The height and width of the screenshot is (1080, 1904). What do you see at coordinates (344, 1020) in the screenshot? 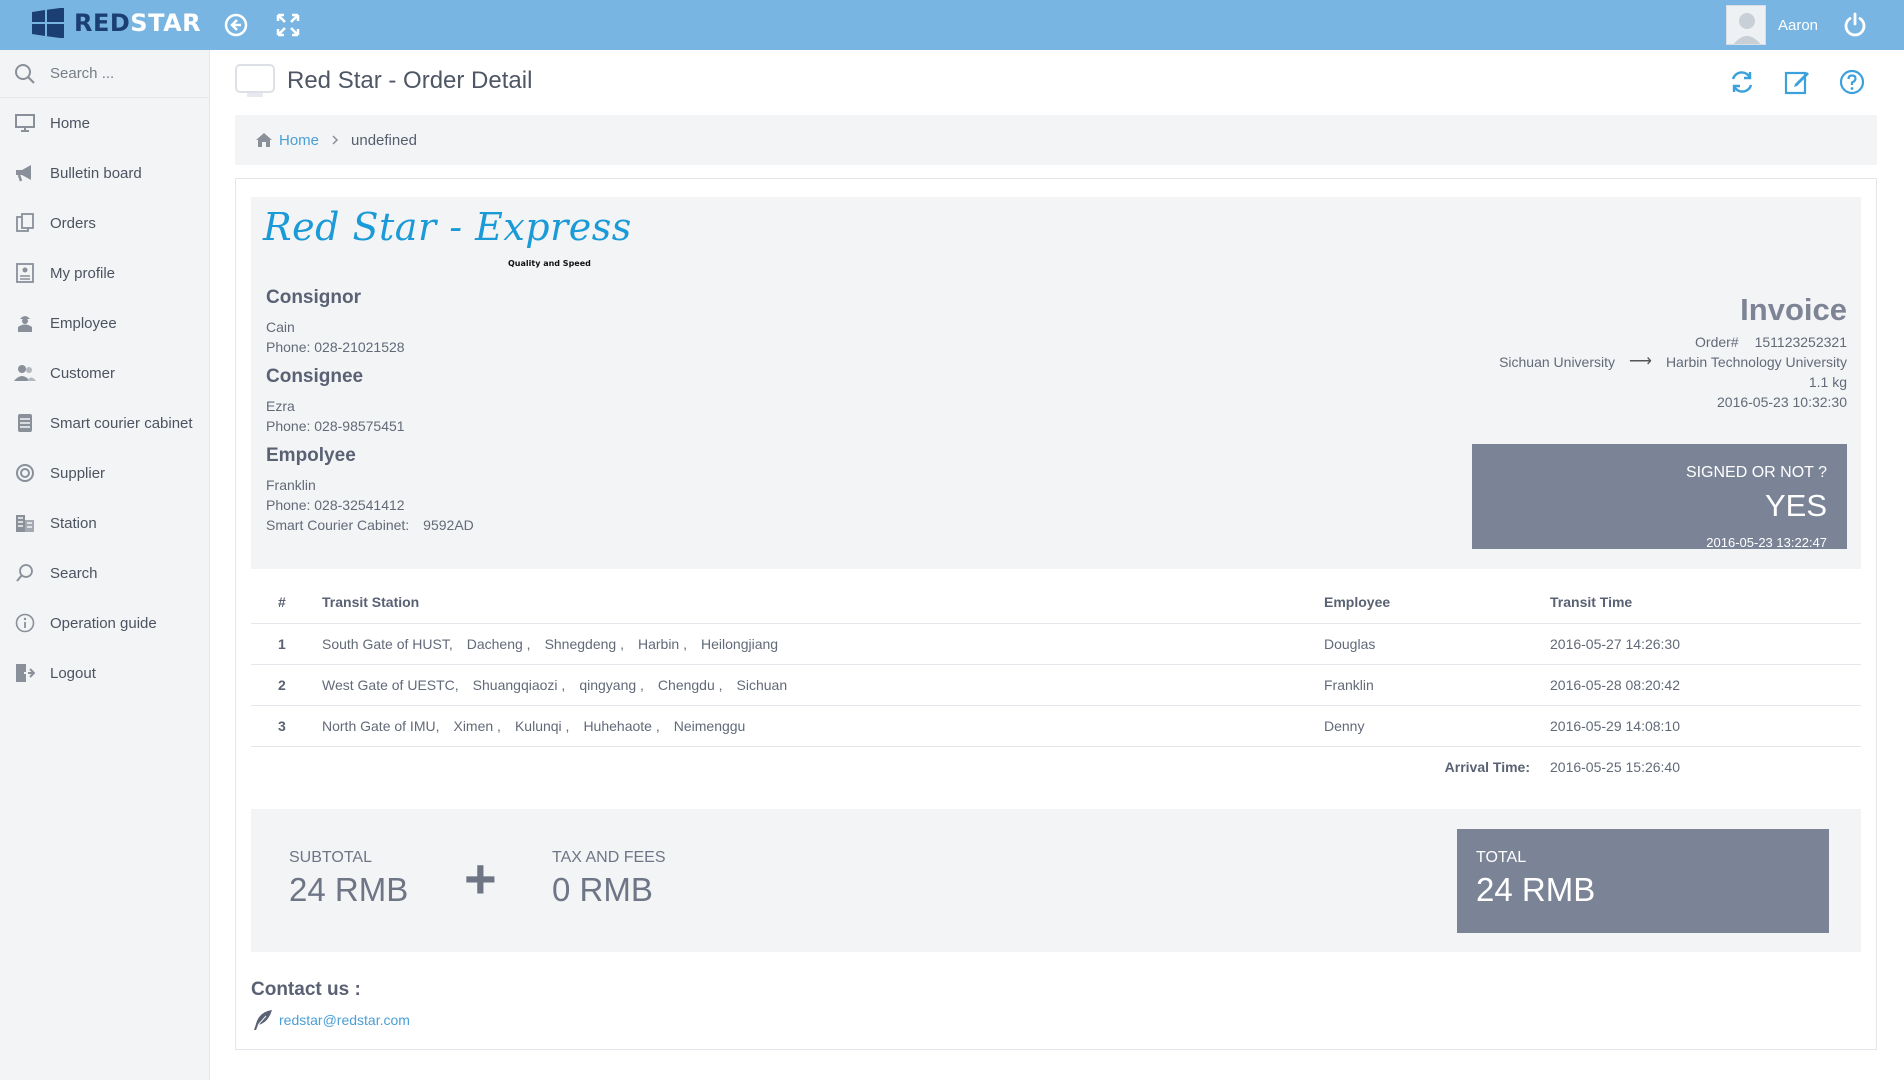
I see `contact-email-link: redstar@redstar.com` at bounding box center [344, 1020].